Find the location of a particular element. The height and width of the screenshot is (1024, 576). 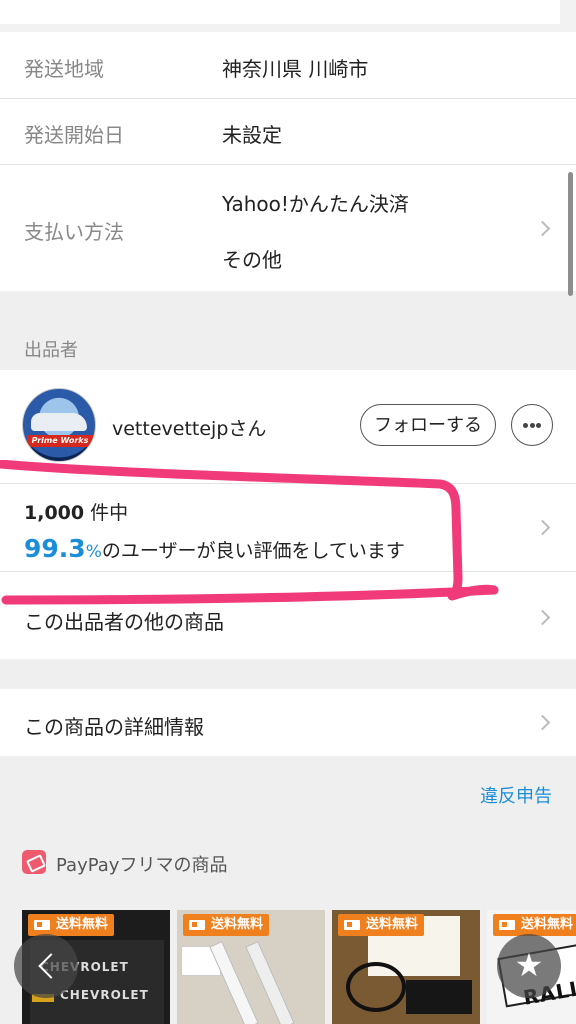

favorite-button: ★ is located at coordinates (529, 966).